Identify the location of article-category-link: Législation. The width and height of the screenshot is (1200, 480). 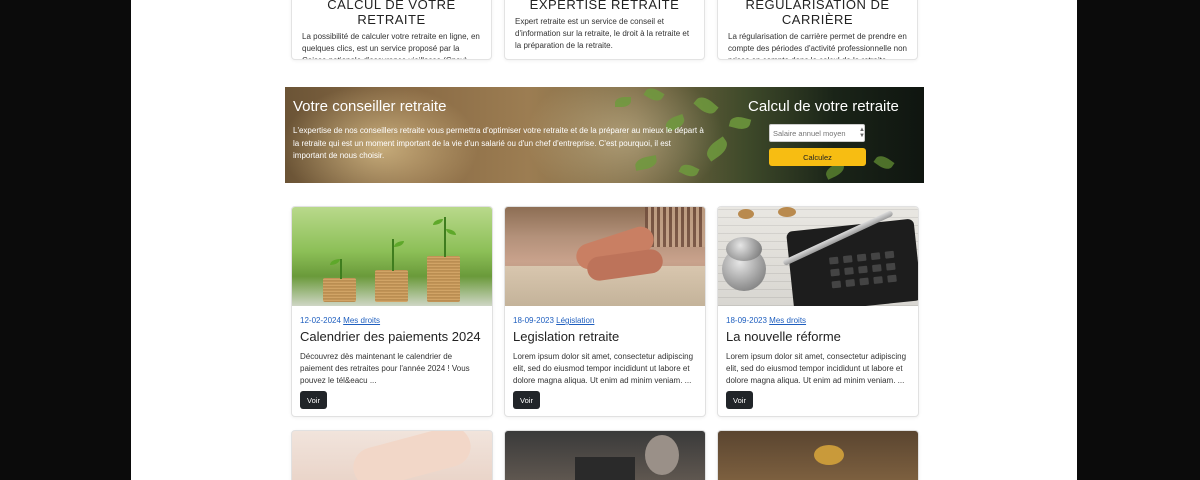
(575, 320).